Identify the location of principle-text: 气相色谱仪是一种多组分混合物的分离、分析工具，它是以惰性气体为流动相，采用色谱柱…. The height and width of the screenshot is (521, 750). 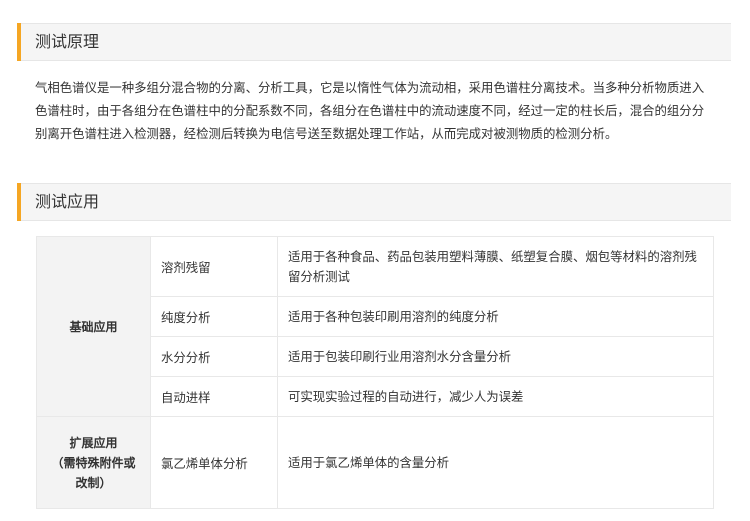
(370, 110).